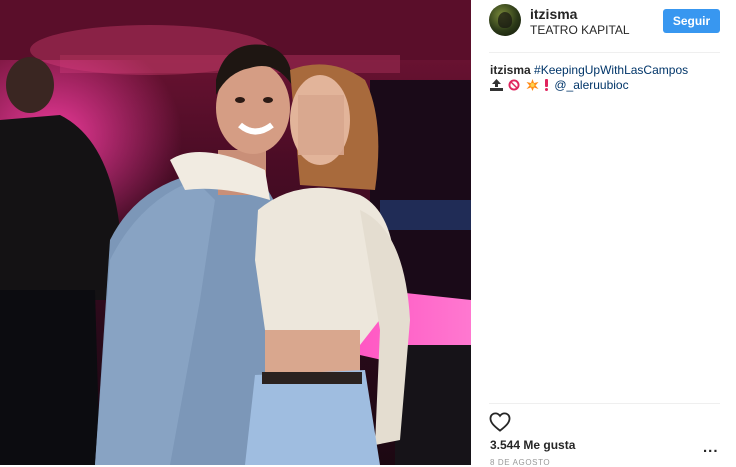 Image resolution: width=736 pixels, height=467 pixels. Describe the element at coordinates (580, 30) in the screenshot. I see `location-link: TEATRO KAPITAL` at that location.